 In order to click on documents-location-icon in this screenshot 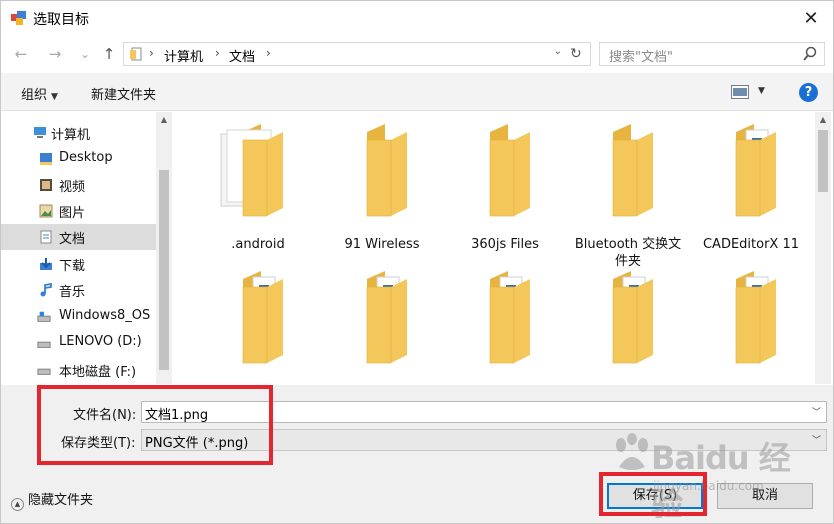, I will do `click(136, 54)`.